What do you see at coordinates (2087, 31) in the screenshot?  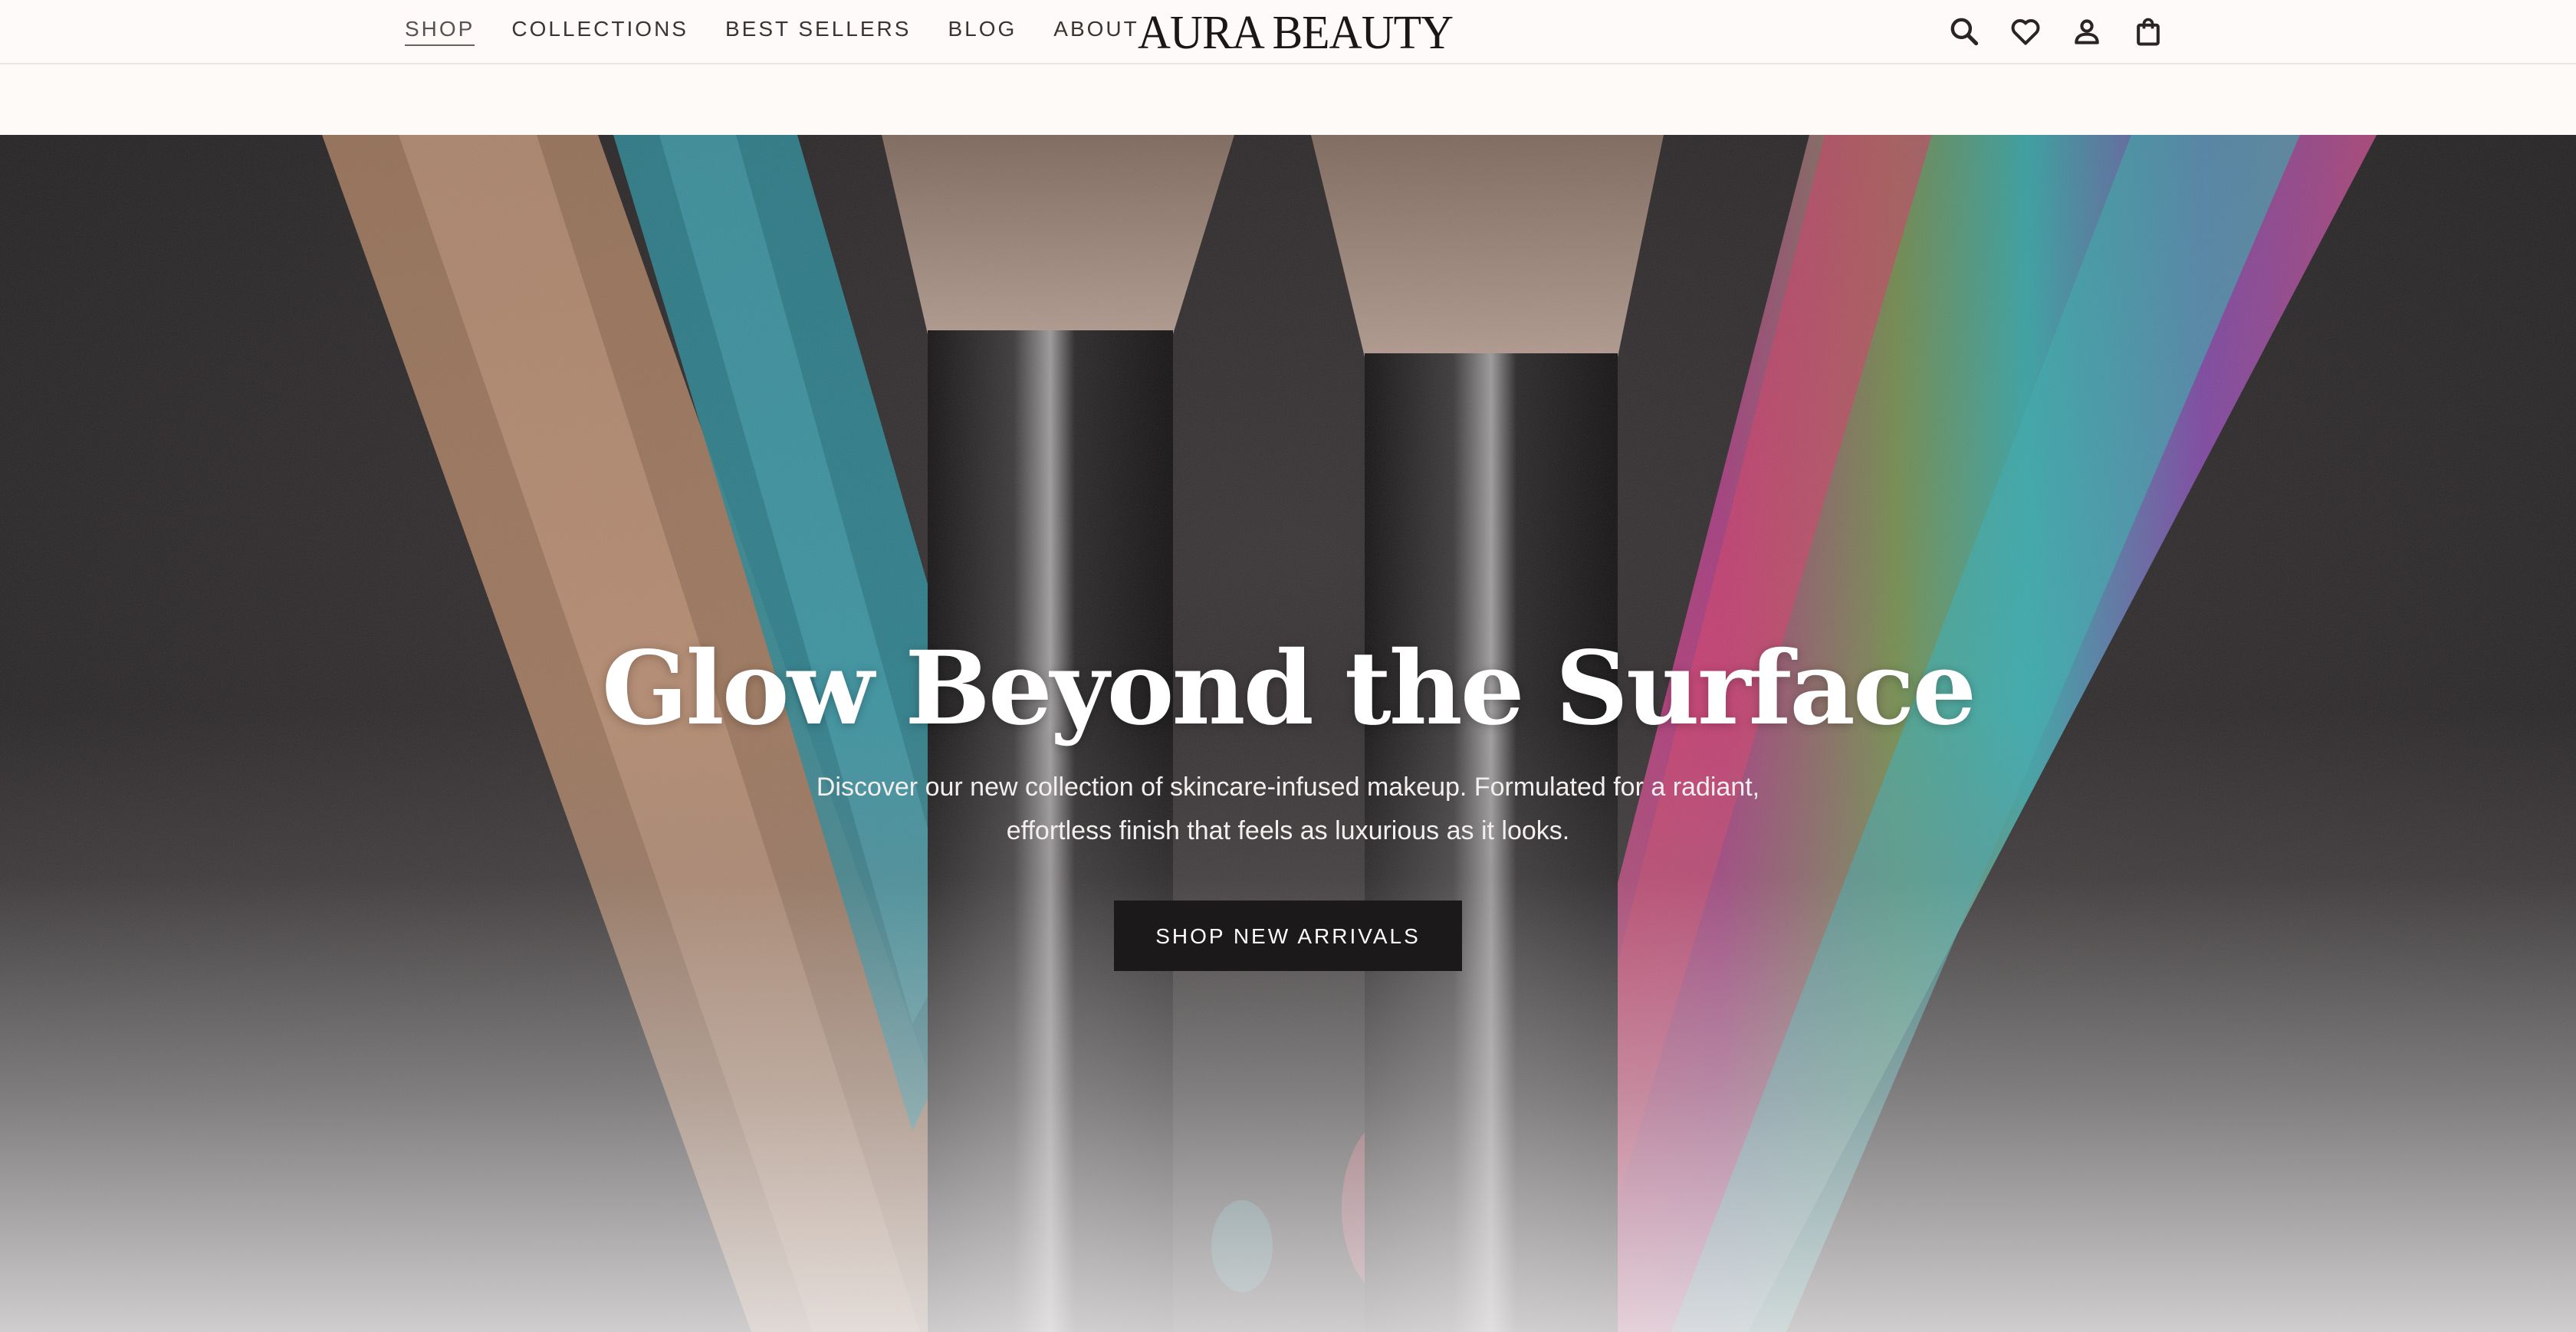 I see `user-icon` at bounding box center [2087, 31].